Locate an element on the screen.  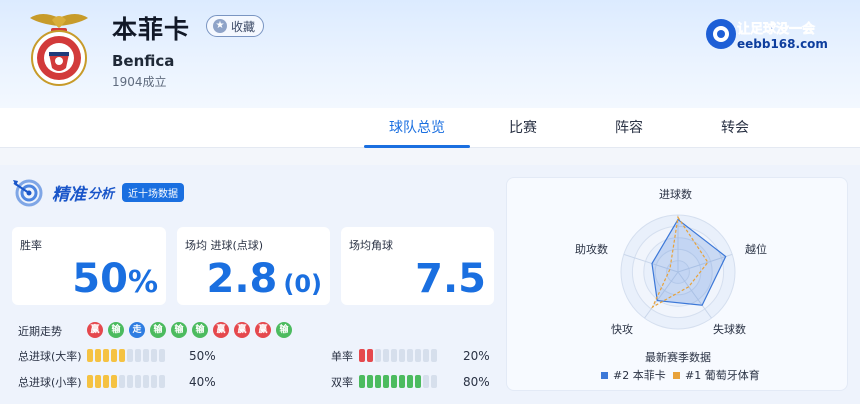
trend-dots: 赢输走输输输赢赢赢输 is located at coordinates (192, 330).